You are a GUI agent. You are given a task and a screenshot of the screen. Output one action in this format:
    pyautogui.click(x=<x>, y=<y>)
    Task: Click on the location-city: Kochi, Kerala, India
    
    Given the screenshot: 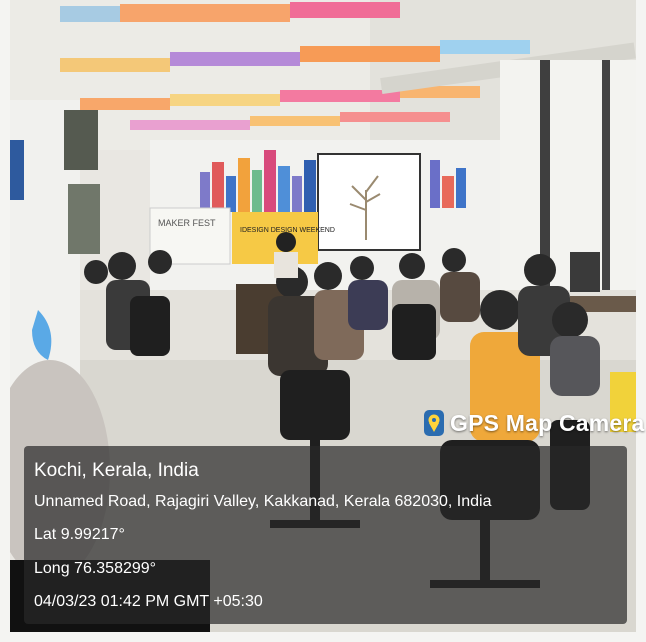 What is the action you would take?
    pyautogui.click(x=116, y=470)
    